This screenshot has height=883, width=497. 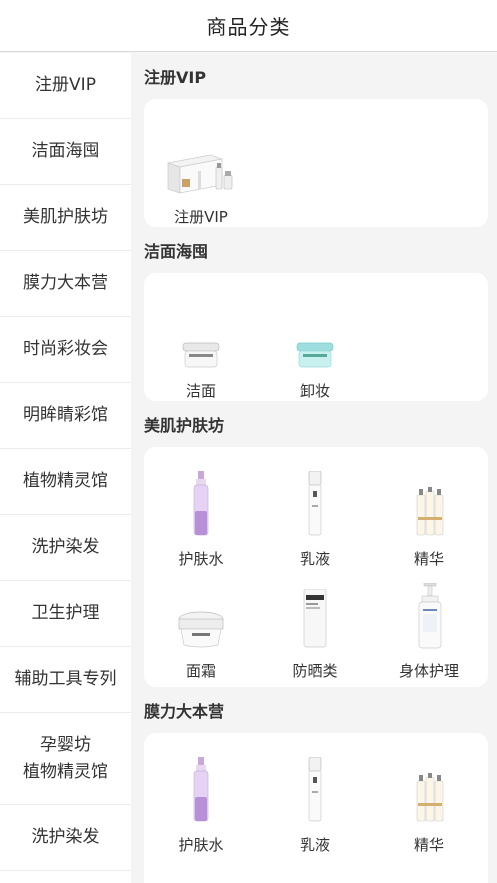 I want to click on sidebar-item-label: 洁面海囤, so click(x=65, y=151).